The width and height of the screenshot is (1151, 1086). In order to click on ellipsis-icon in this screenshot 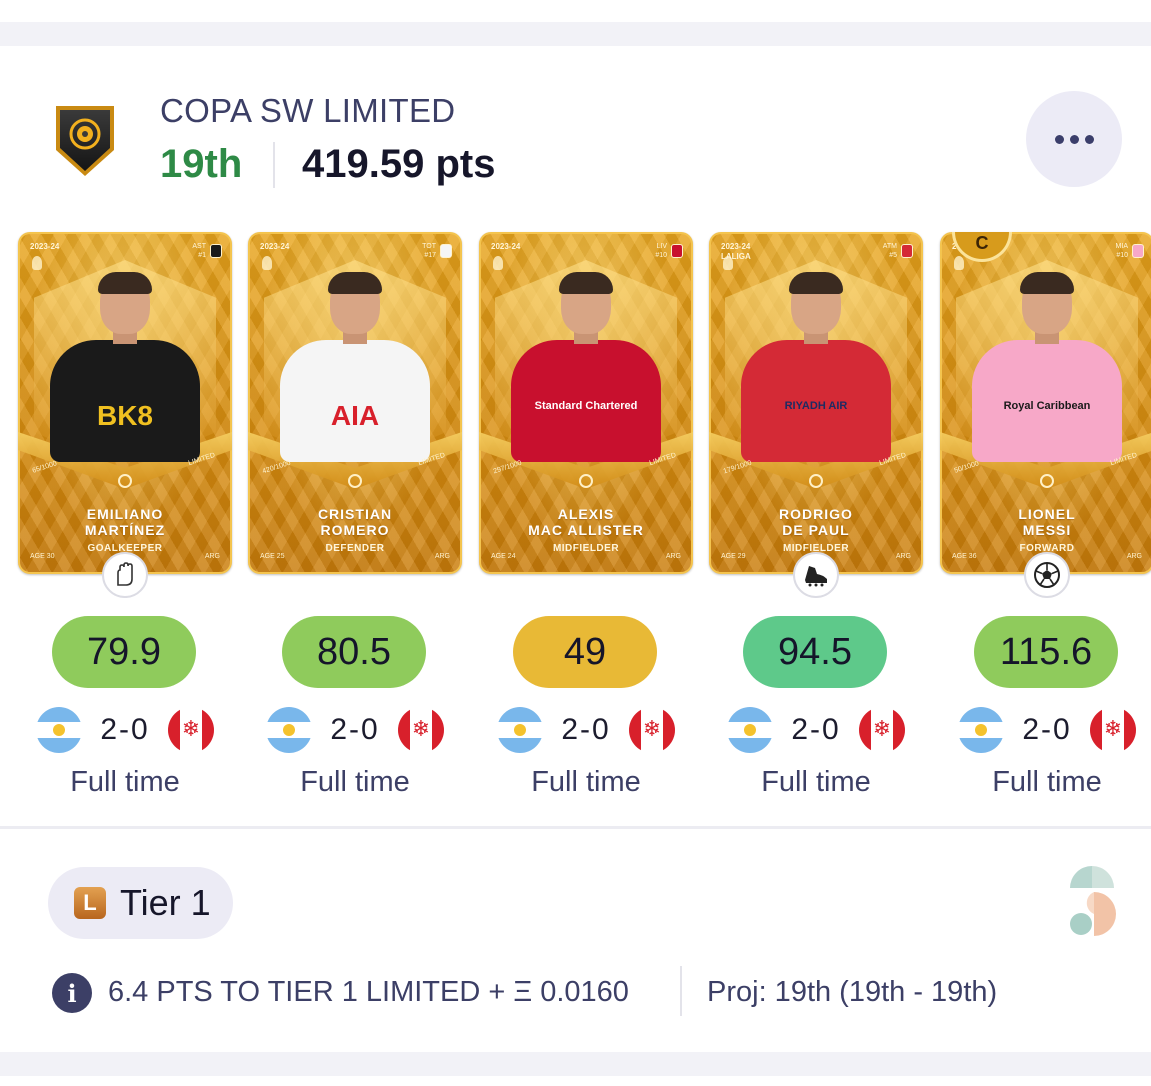, I will do `click(1059, 139)`.